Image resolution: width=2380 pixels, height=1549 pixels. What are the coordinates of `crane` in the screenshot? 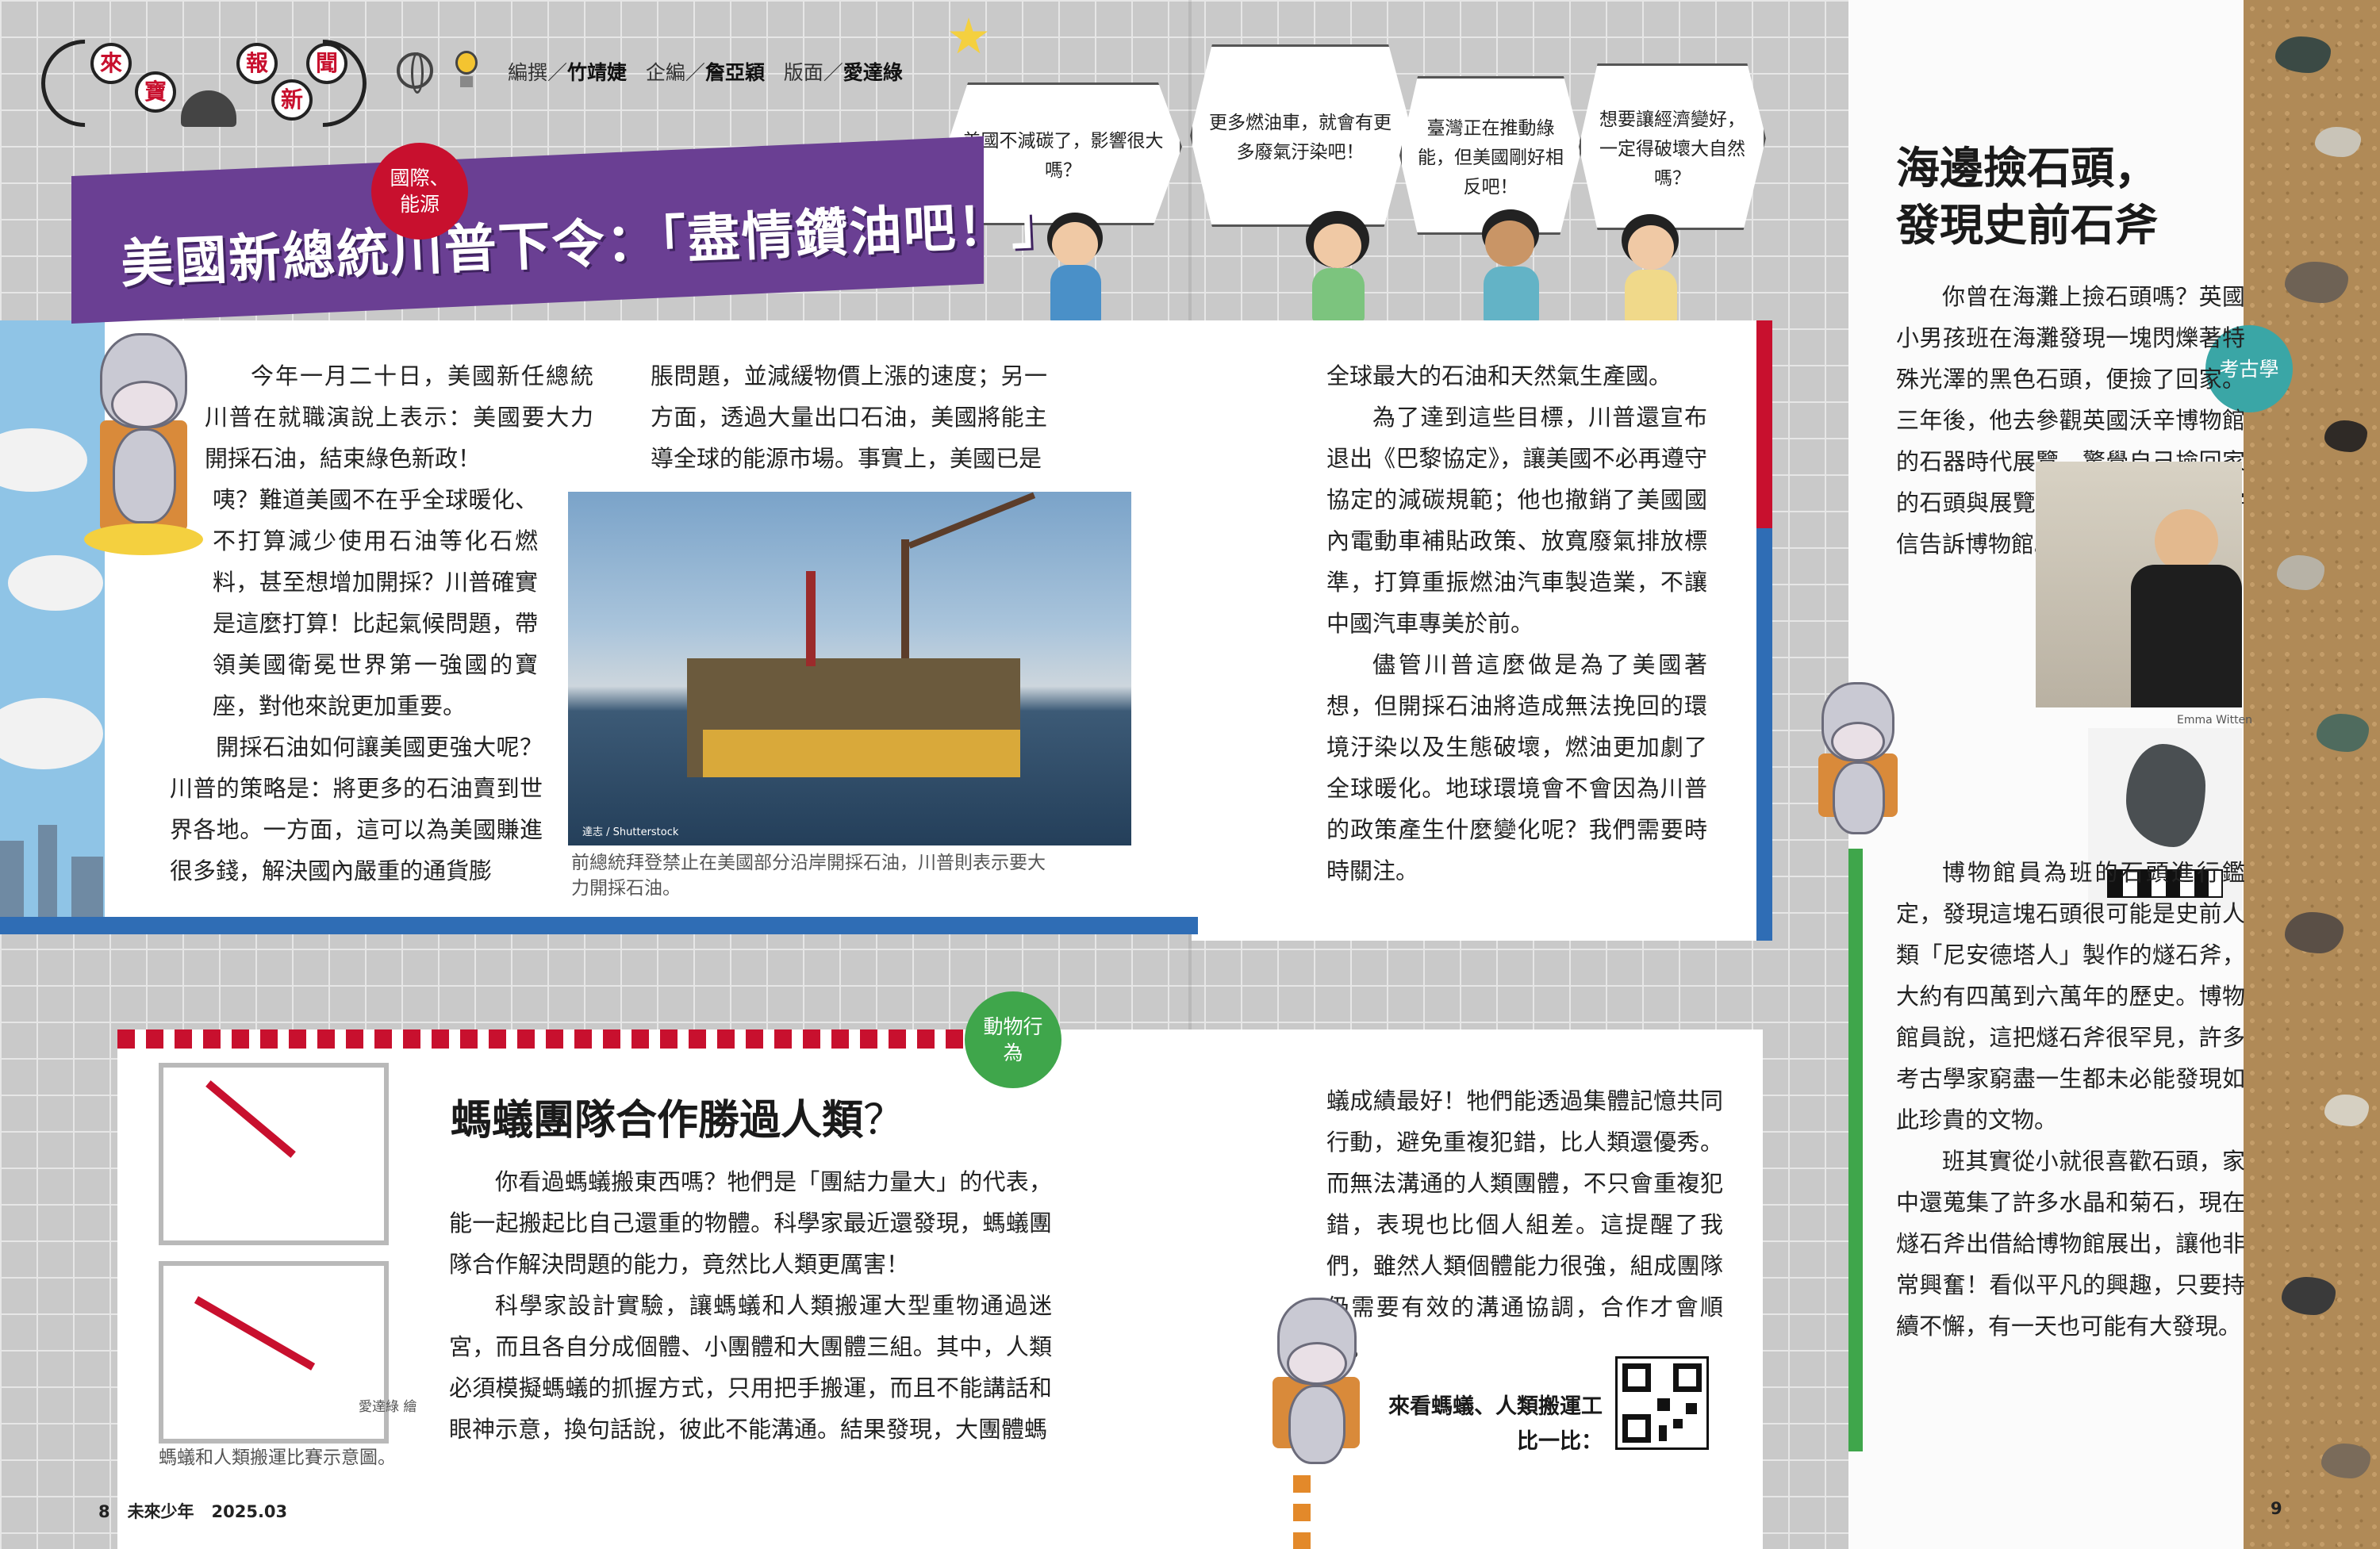 It's located at (811, 619).